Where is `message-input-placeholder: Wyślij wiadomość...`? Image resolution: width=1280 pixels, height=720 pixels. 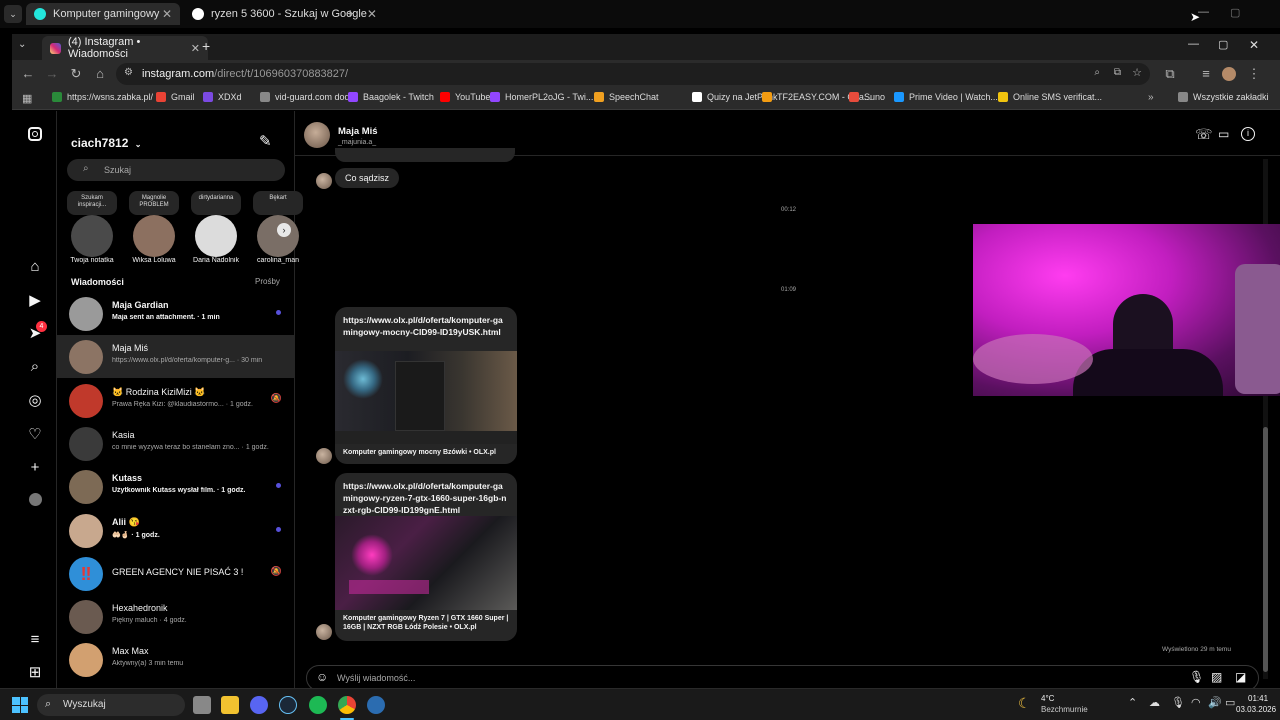 message-input-placeholder: Wyślij wiadomość... is located at coordinates (376, 678).